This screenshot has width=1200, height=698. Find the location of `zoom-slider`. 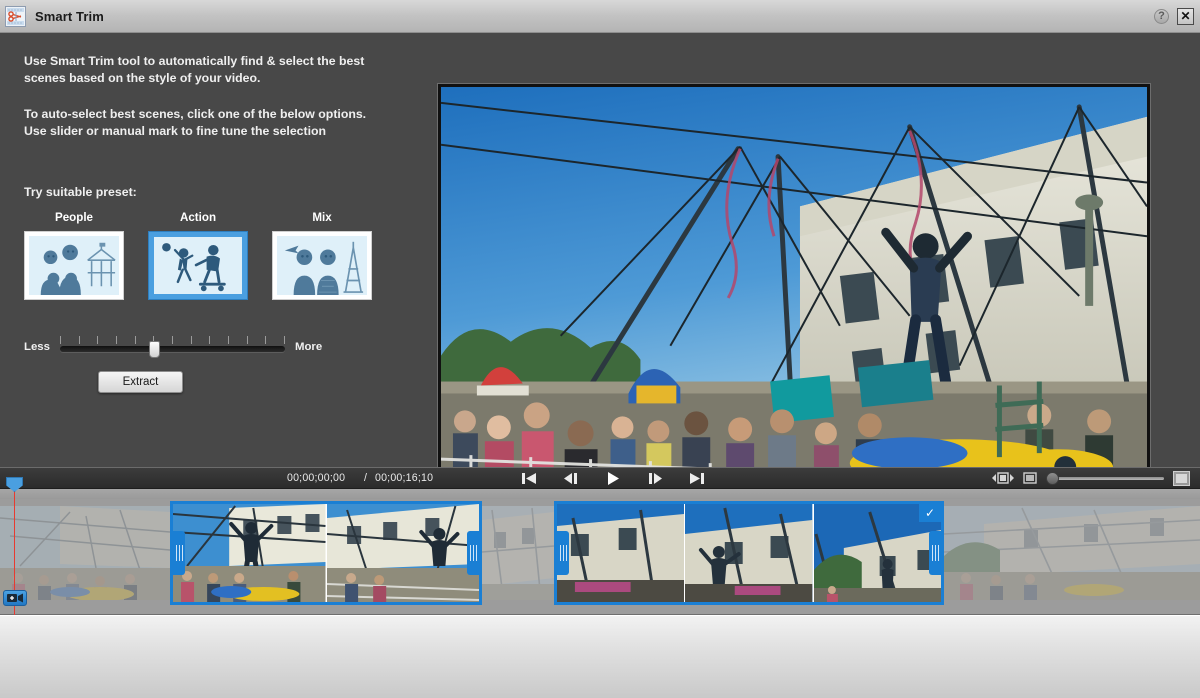

zoom-slider is located at coordinates (1105, 478).